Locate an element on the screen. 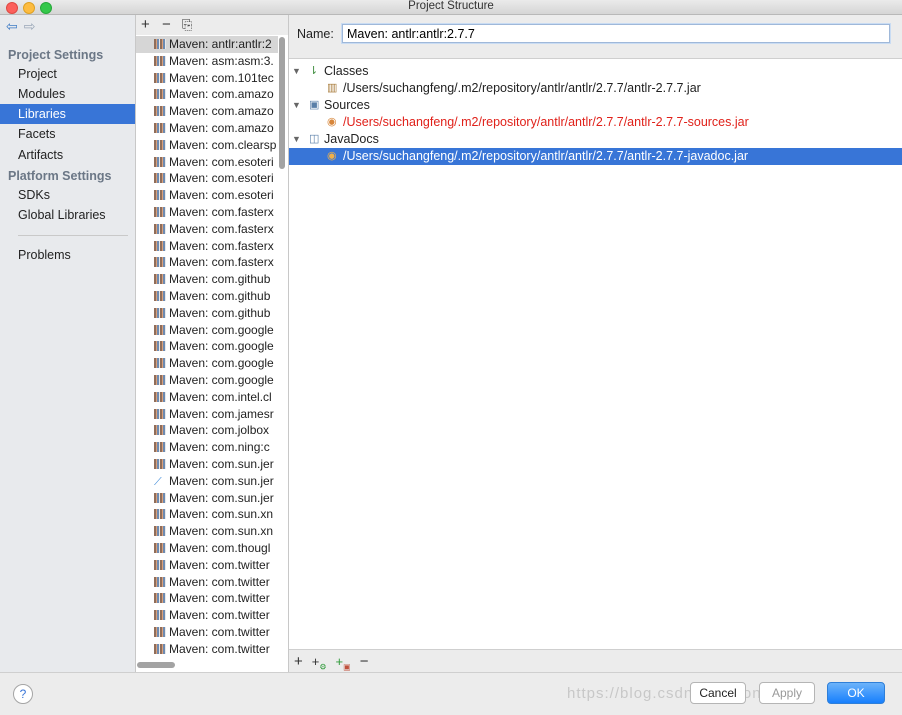 The image size is (902, 715). tree-node-sources: ▼ ▣ Sources is located at coordinates (595, 105).